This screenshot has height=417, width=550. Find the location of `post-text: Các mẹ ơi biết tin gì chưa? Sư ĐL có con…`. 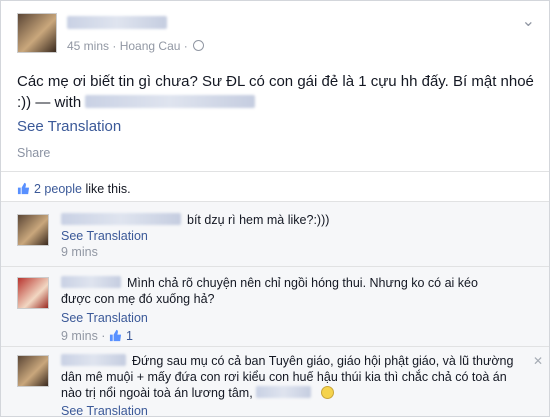

post-text: Các mẹ ơi biết tin gì chưa? Sư ĐL có con… is located at coordinates (277, 92).